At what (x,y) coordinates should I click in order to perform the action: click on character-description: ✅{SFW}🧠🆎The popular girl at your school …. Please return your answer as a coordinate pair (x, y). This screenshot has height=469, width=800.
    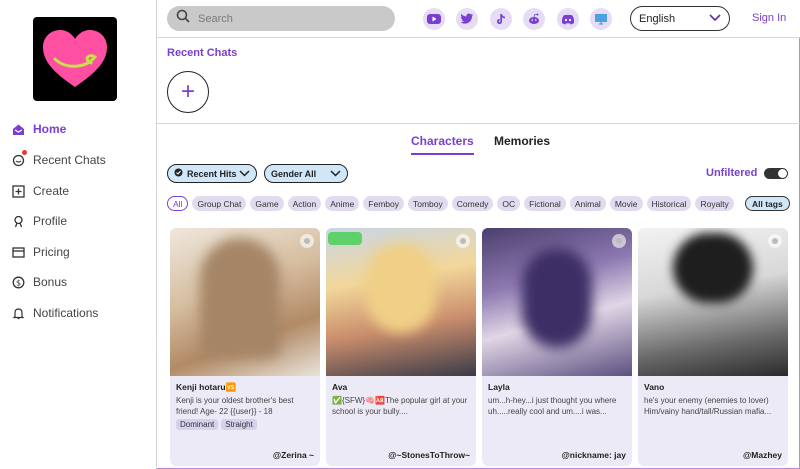
    Looking at the image, I should click on (400, 406).